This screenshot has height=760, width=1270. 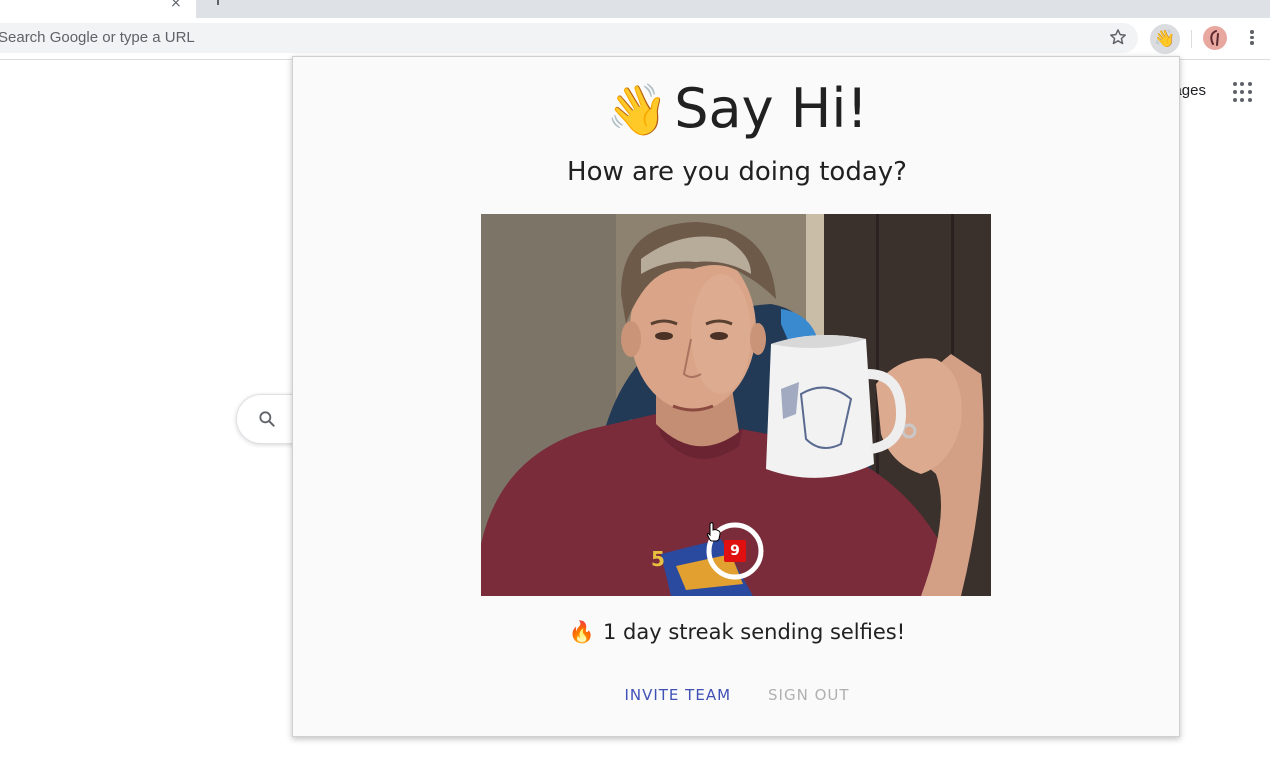 What do you see at coordinates (737, 695) in the screenshot?
I see `popup-actions: INVITE TEAM SIGN OUT` at bounding box center [737, 695].